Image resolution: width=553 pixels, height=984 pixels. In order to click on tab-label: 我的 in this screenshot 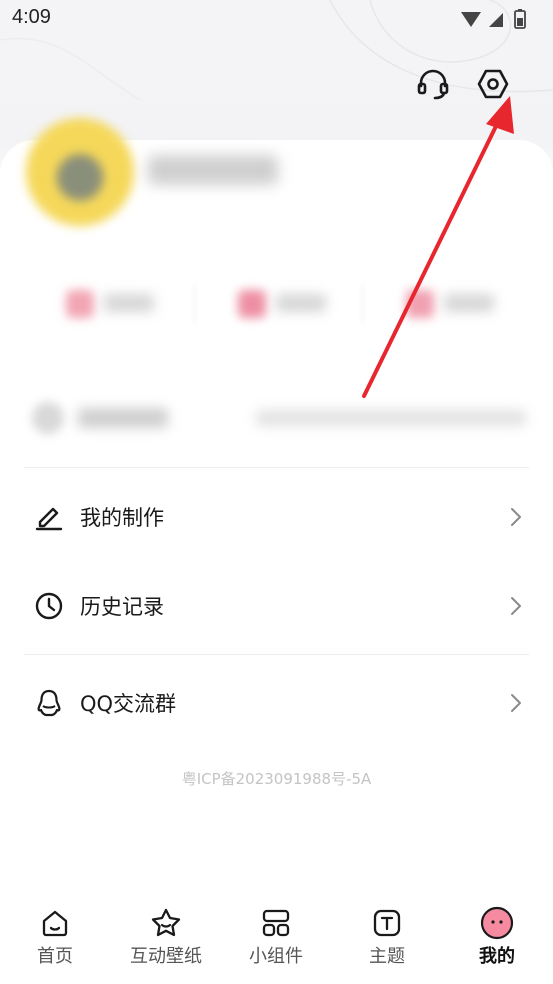, I will do `click(497, 956)`.